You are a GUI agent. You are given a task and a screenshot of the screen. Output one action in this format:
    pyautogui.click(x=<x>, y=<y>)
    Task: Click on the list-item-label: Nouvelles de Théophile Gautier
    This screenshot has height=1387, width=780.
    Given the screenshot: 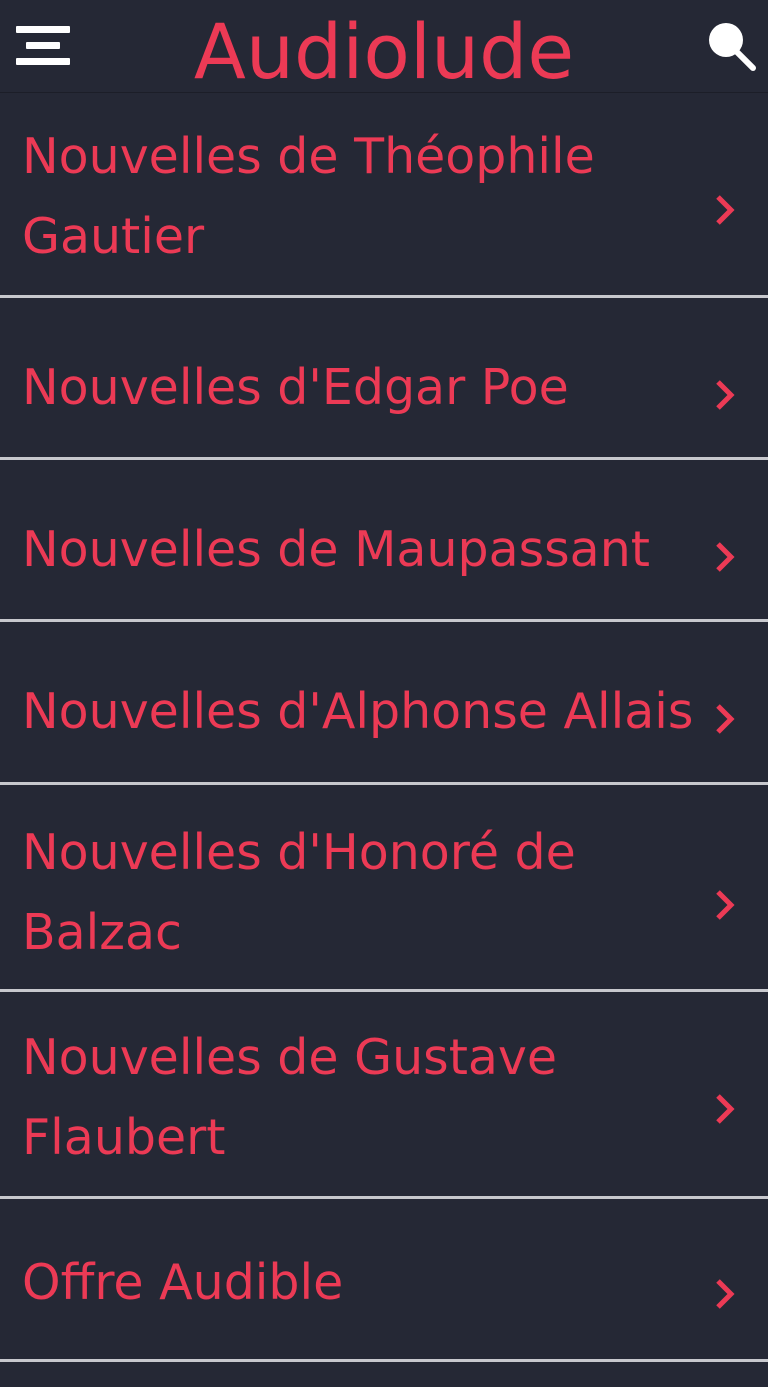 What is the action you would take?
    pyautogui.click(x=308, y=196)
    